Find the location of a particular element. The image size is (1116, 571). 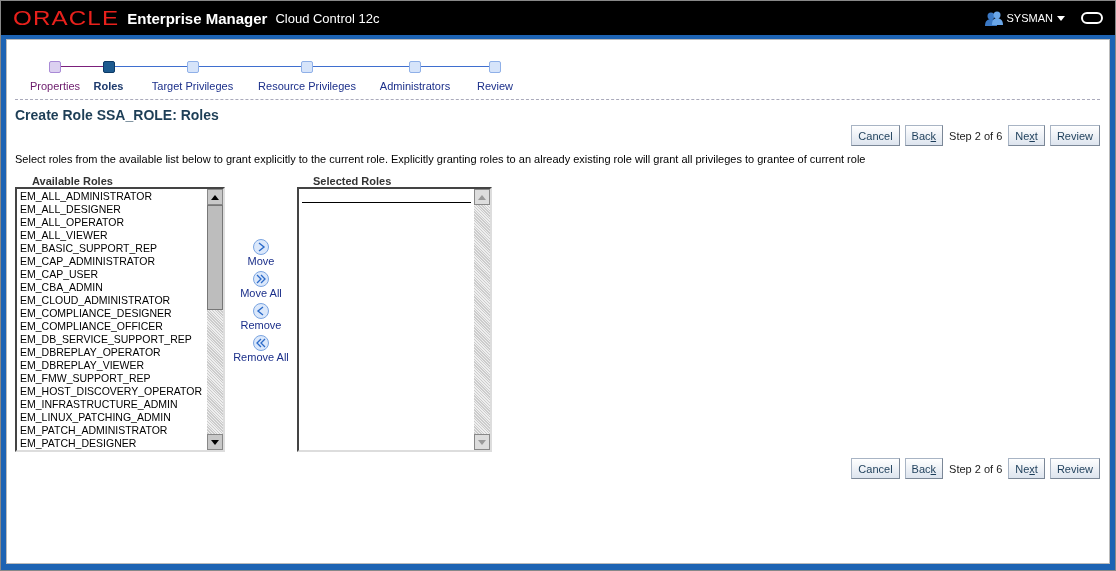

train-step-link: Target Privileges is located at coordinates (192, 86).